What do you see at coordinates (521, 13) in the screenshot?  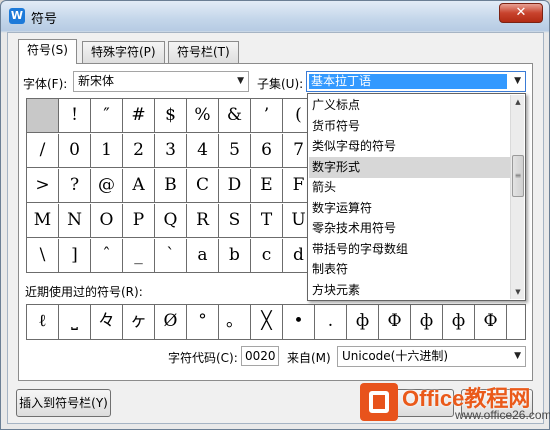 I see `close-button: ✕` at bounding box center [521, 13].